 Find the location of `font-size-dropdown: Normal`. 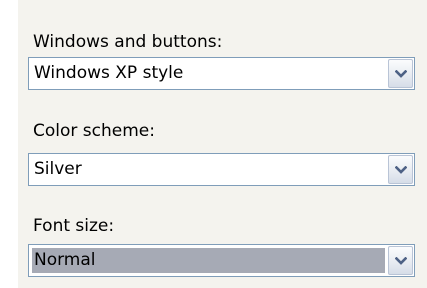

font-size-dropdown: Normal is located at coordinates (221, 260).